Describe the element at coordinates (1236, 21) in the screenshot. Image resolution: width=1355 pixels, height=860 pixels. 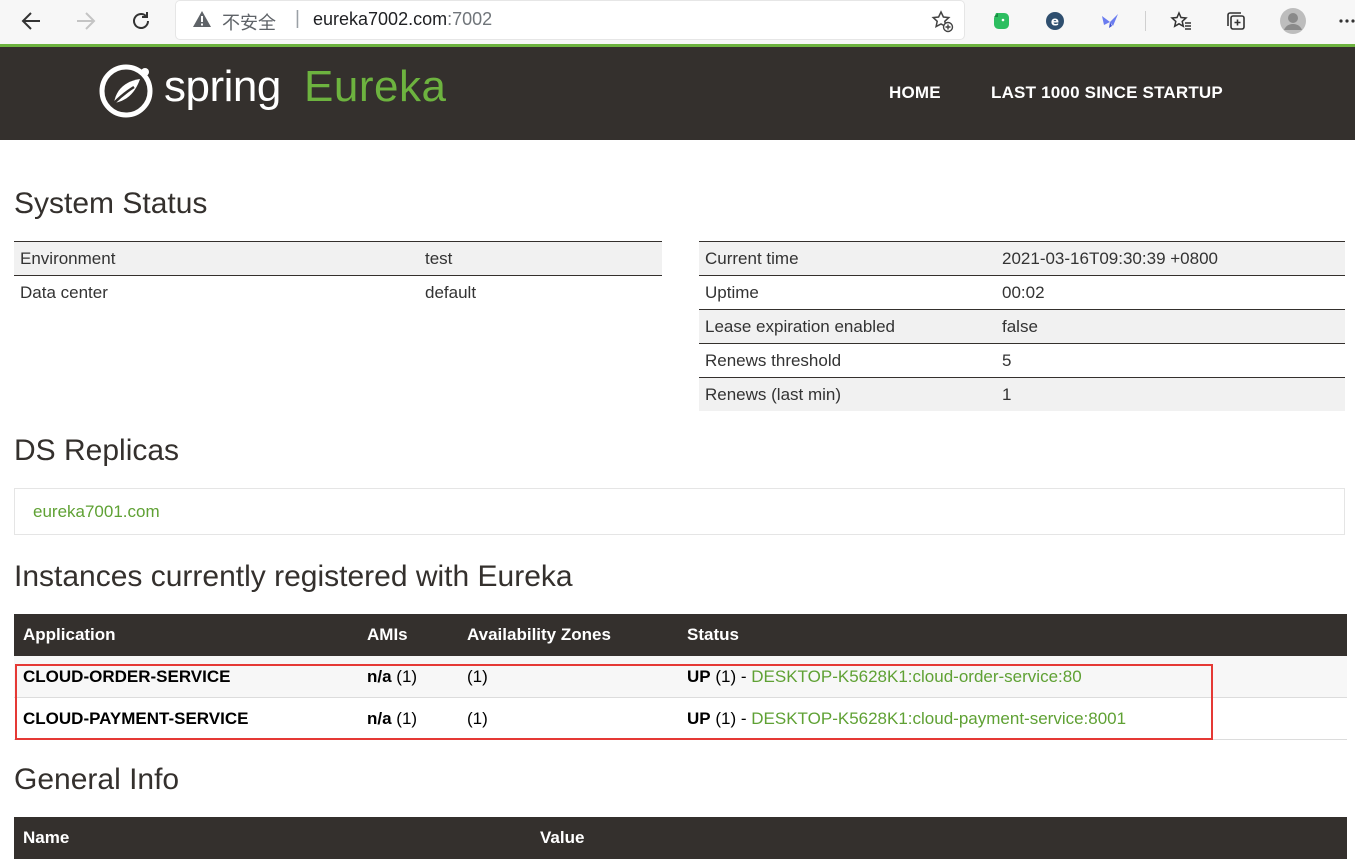
I see `collections-icon` at that location.